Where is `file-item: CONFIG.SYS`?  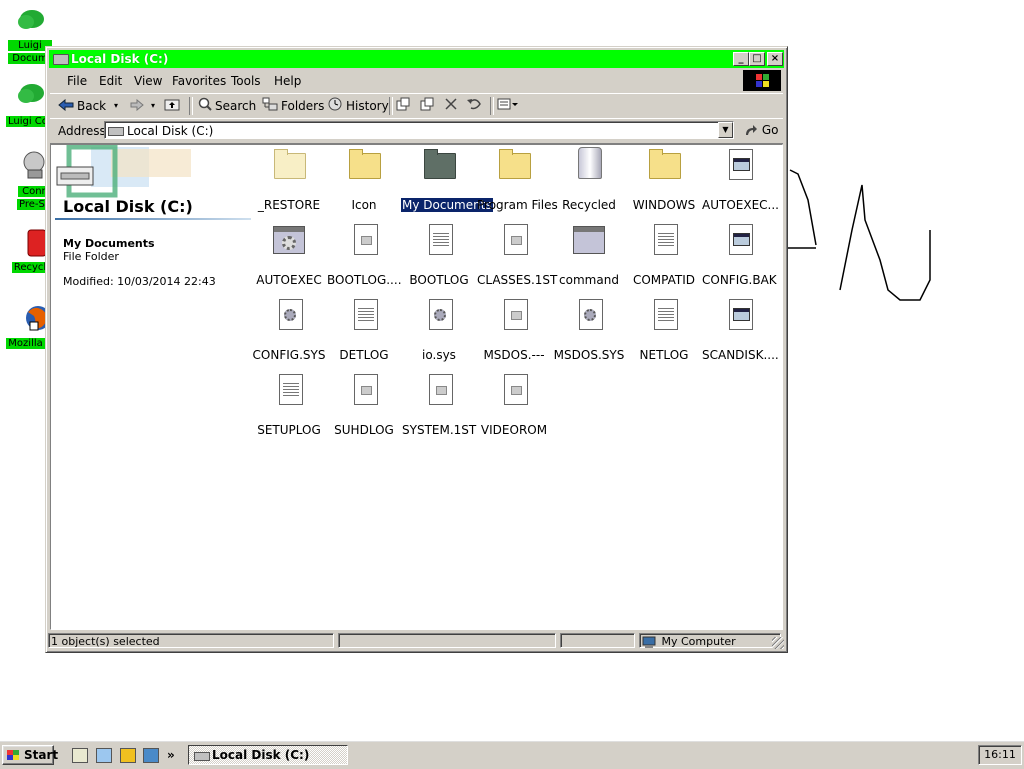
file-item: CONFIG.SYS is located at coordinates (289, 329).